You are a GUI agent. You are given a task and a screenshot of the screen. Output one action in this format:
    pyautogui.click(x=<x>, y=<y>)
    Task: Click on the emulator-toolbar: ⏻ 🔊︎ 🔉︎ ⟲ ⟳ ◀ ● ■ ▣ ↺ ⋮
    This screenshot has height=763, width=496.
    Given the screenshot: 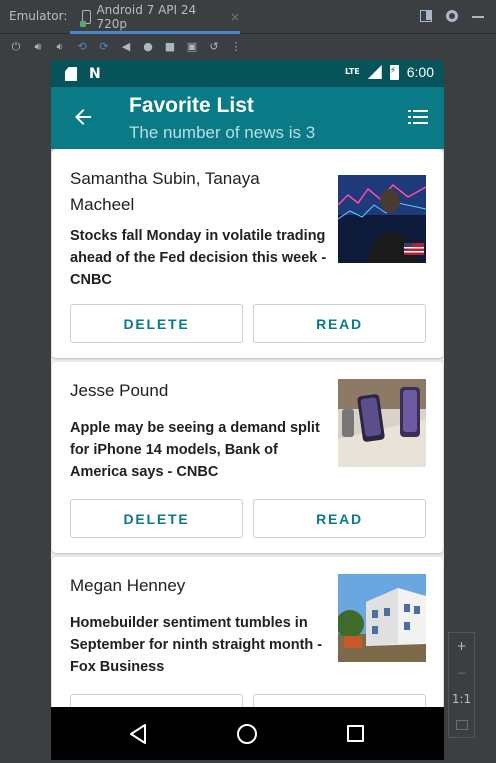 What is the action you would take?
    pyautogui.click(x=248, y=46)
    